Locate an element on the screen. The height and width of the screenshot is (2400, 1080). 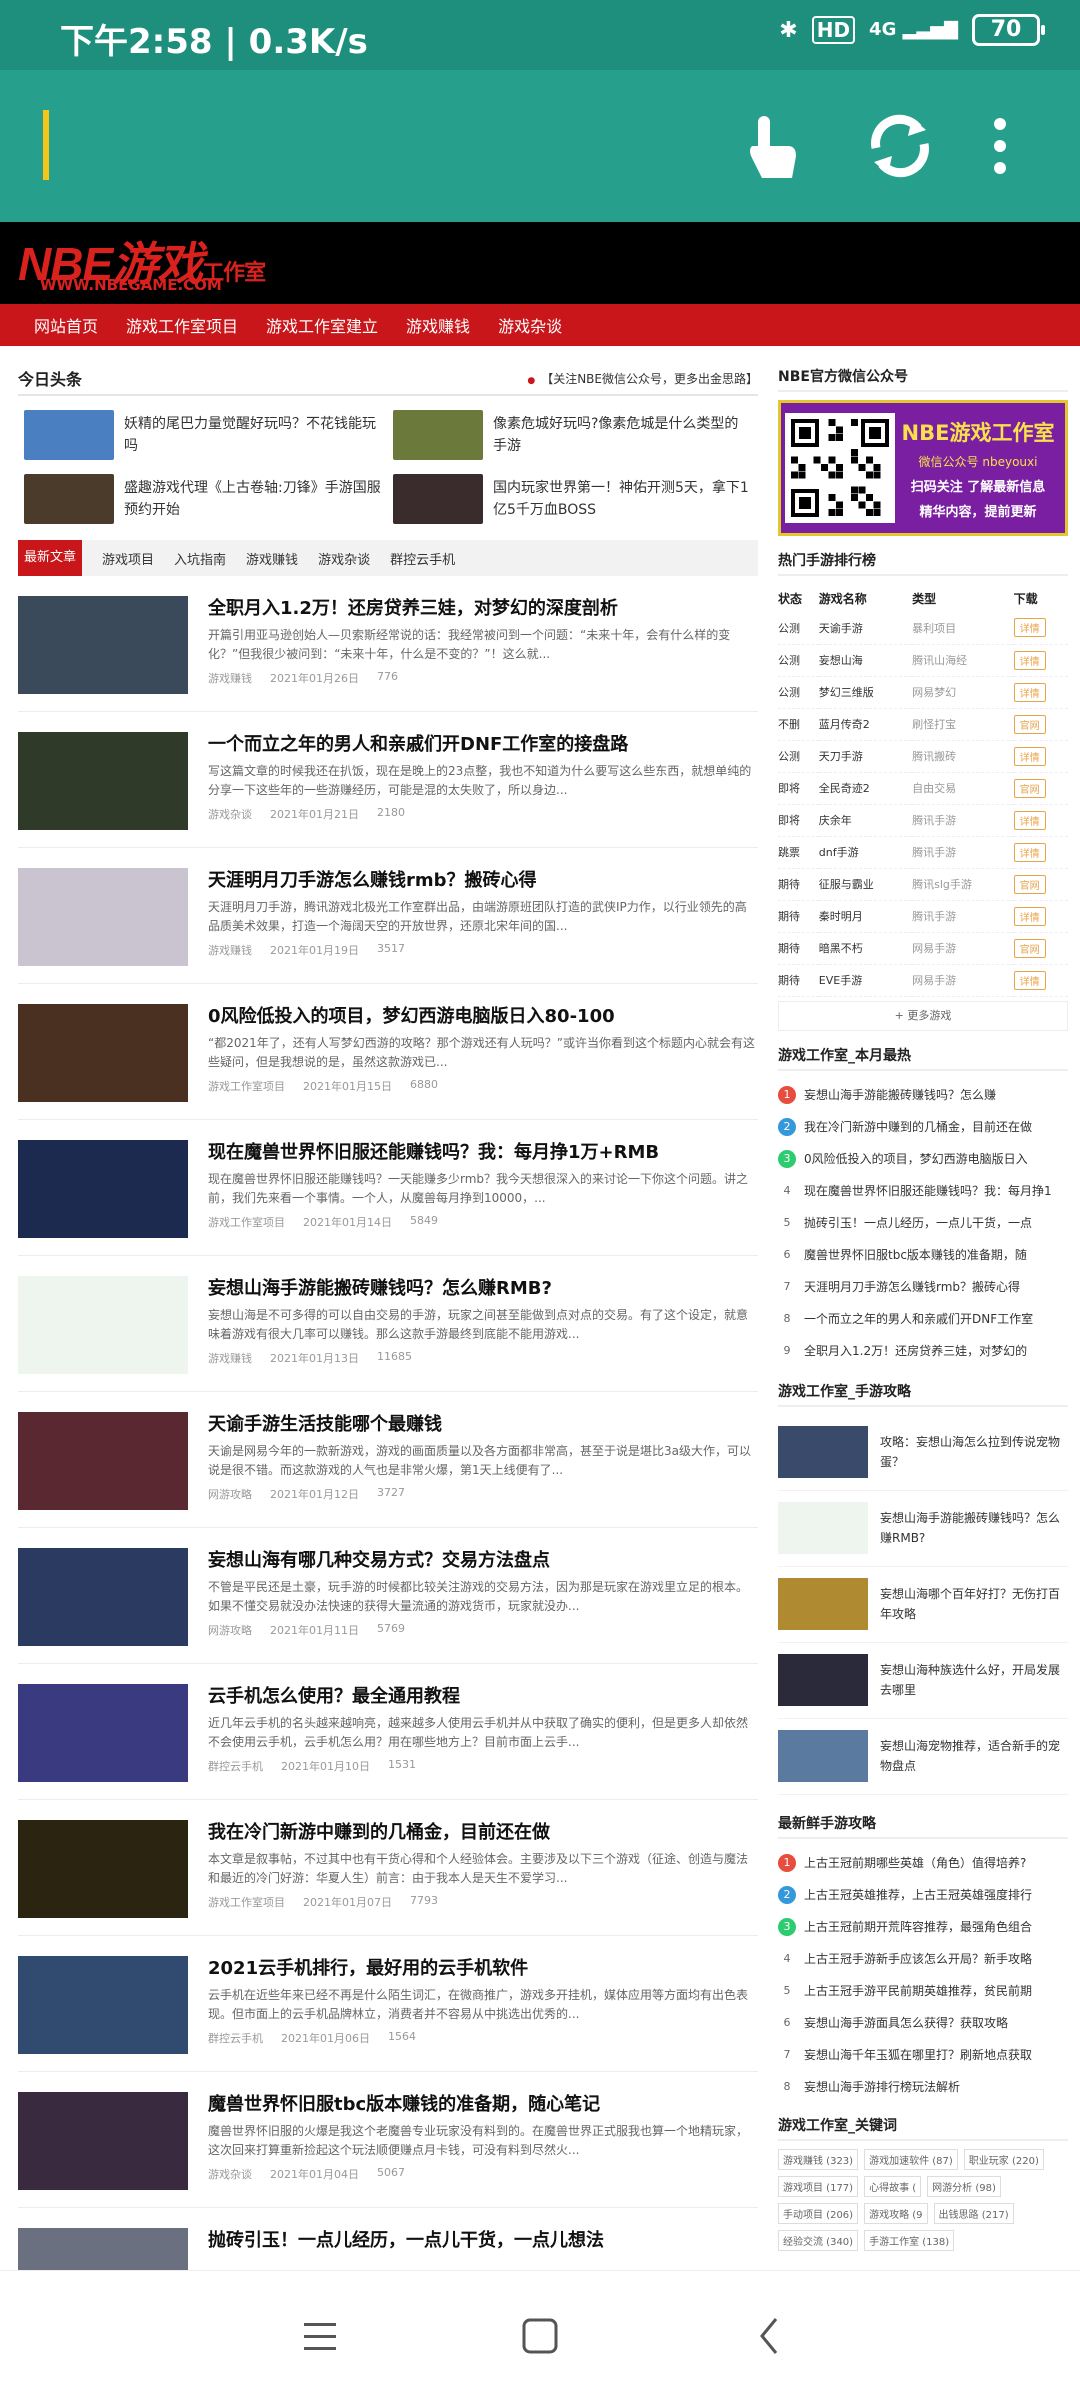
monthly-item-text: 0风险低投入的项目，梦幻西游电脑版日入 is located at coordinates (916, 1158).